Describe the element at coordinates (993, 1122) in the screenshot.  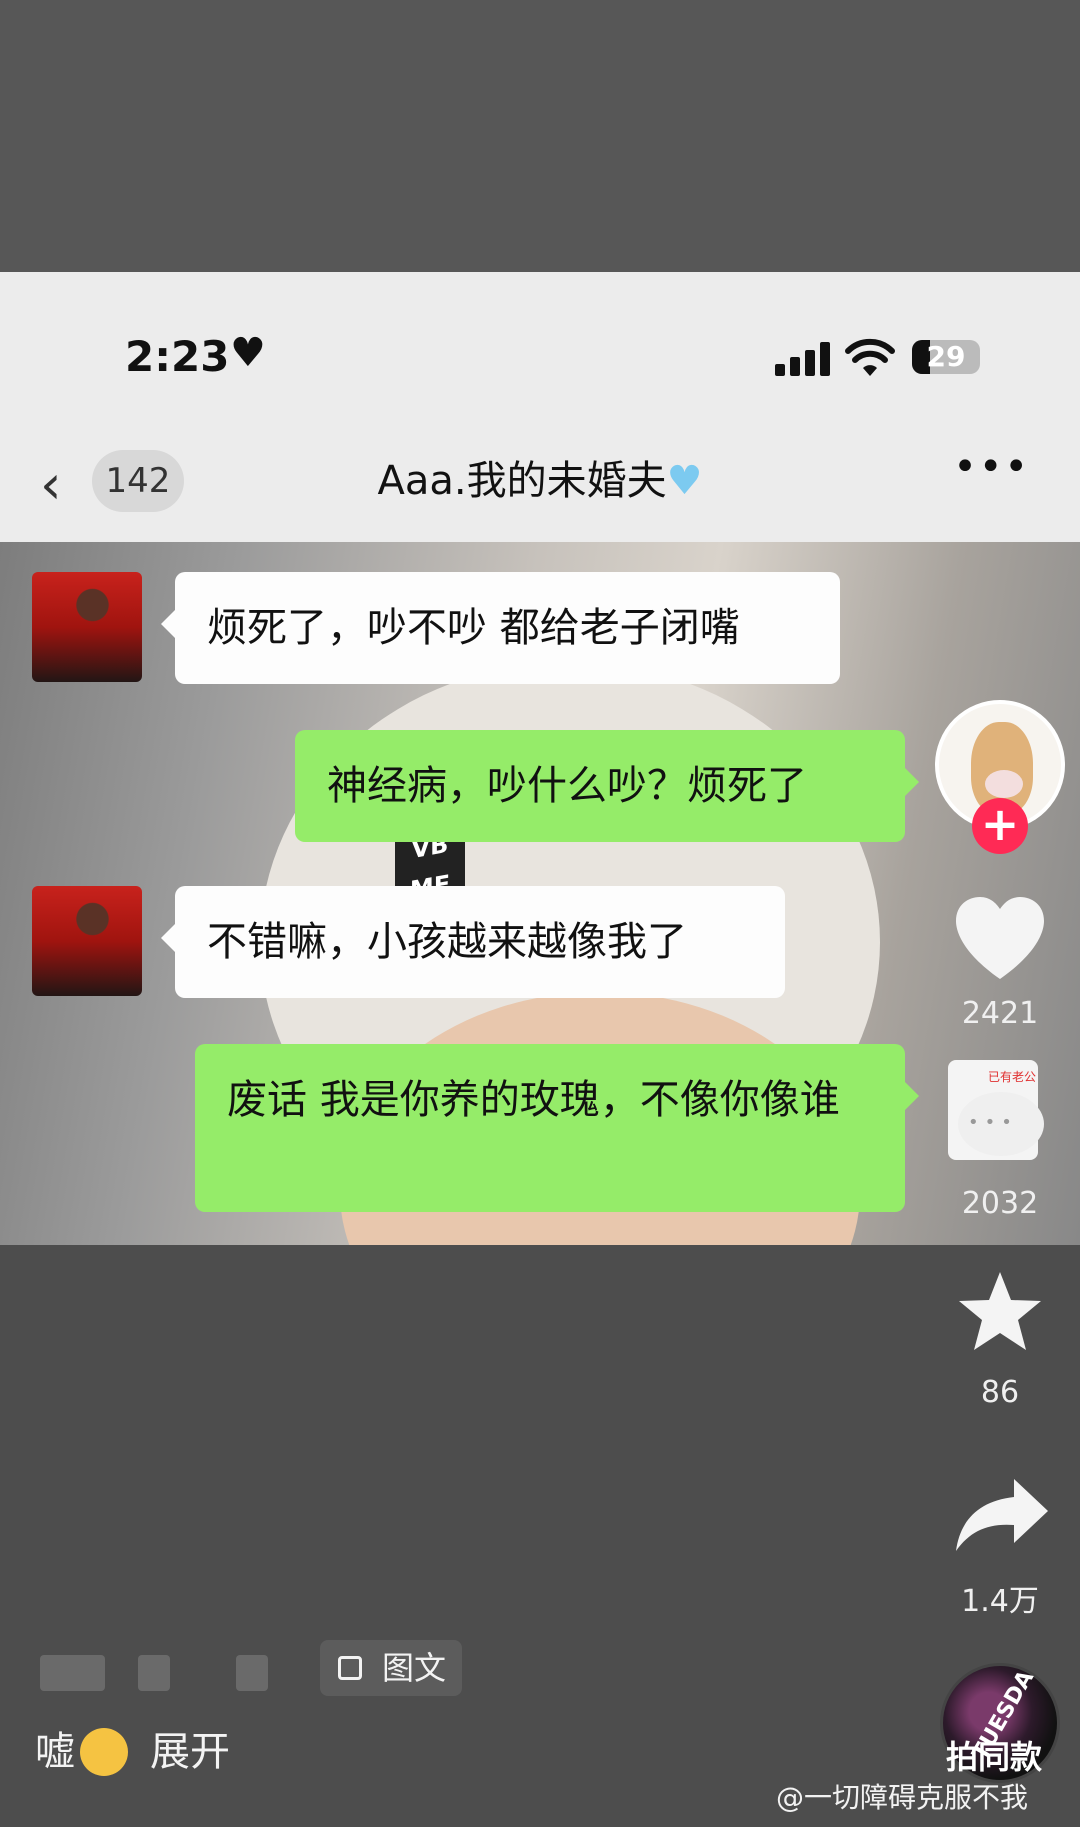
I see `comment-dots: •••` at that location.